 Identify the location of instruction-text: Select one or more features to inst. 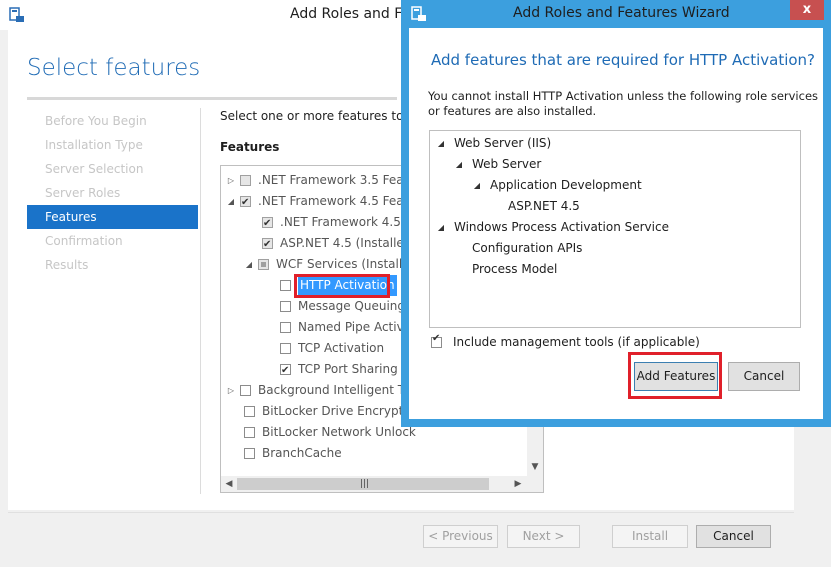
(325, 116).